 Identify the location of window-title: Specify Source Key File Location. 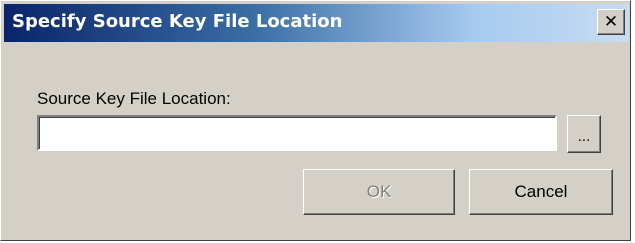
(177, 21).